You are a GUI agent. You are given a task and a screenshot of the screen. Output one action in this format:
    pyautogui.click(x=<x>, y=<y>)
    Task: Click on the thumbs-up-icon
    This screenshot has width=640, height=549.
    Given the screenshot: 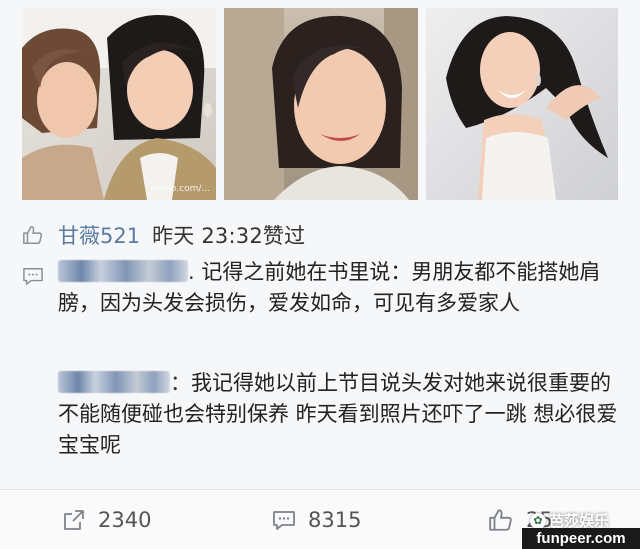 What is the action you would take?
    pyautogui.click(x=33, y=235)
    